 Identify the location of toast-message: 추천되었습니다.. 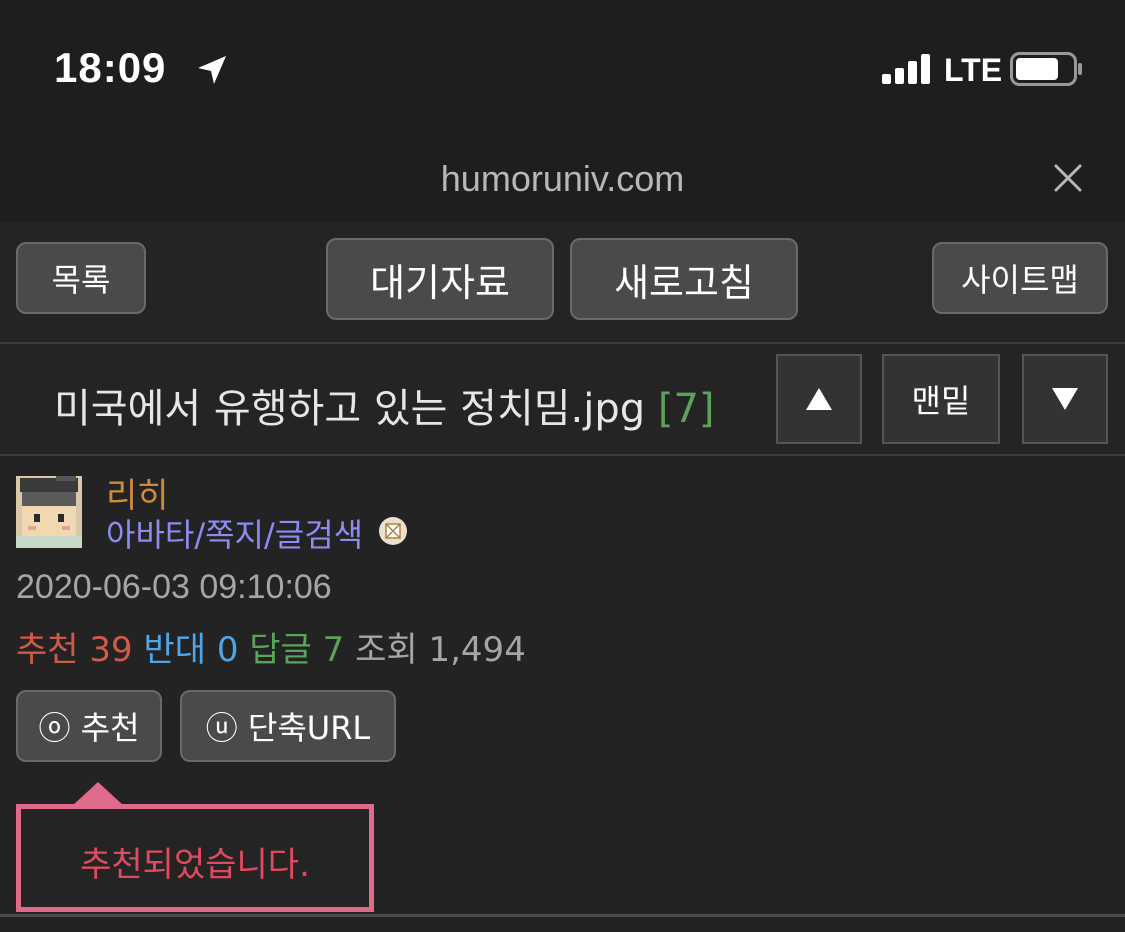
(195, 865).